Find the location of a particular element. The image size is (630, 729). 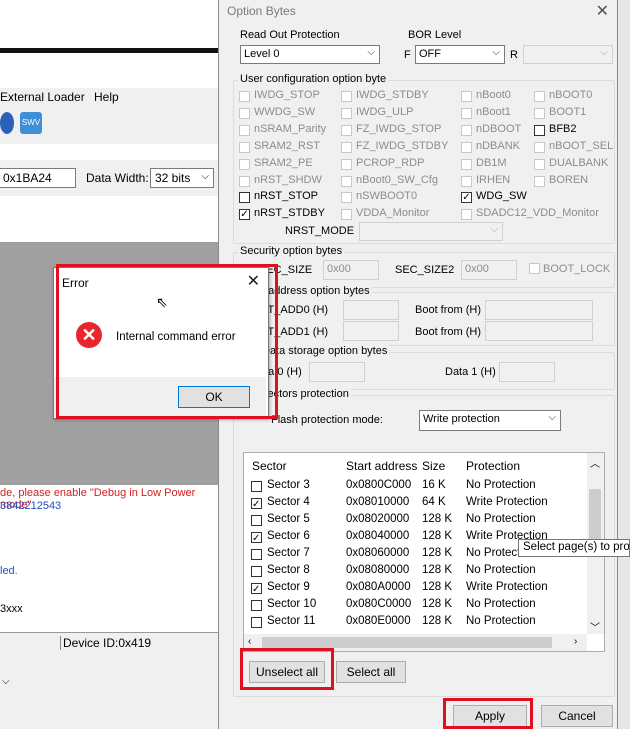

checkbox-nsram-parity is located at coordinates (244, 130).